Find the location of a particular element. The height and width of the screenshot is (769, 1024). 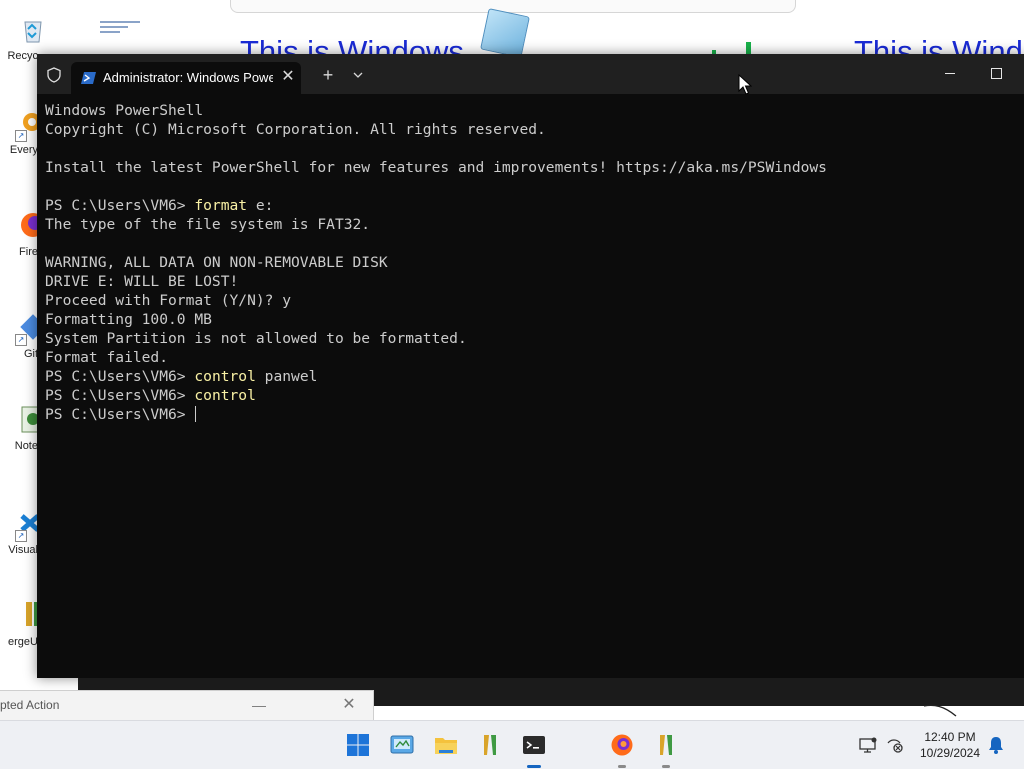

winmerge-2-button is located at coordinates (666, 748).